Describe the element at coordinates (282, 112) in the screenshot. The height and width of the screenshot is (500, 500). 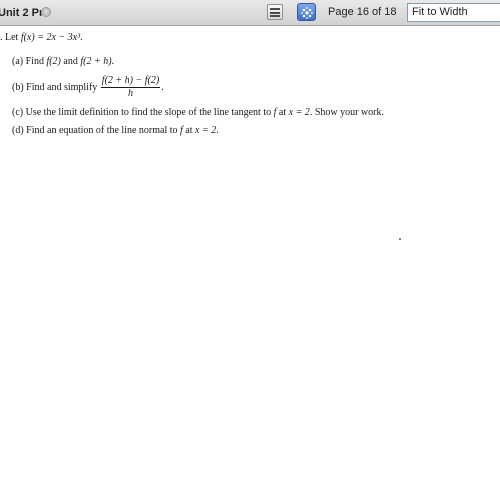
I see `part-c-text-mid: at` at that location.